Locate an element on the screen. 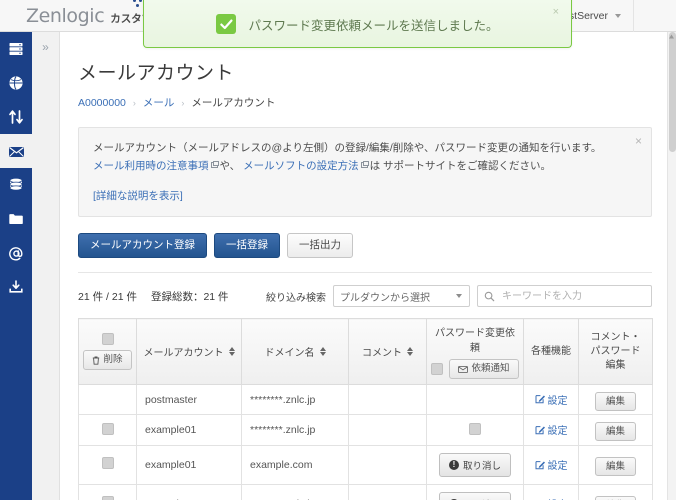  header-comment-label: コメント is located at coordinates (382, 354).